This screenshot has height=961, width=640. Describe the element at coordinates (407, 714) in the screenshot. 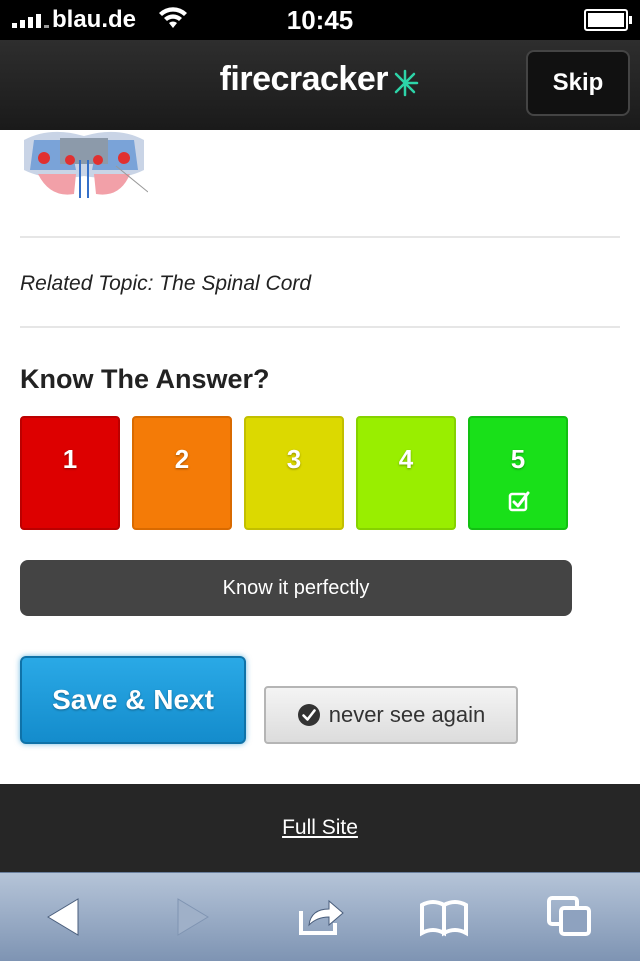

I see `never-see-again-label: never see again` at that location.